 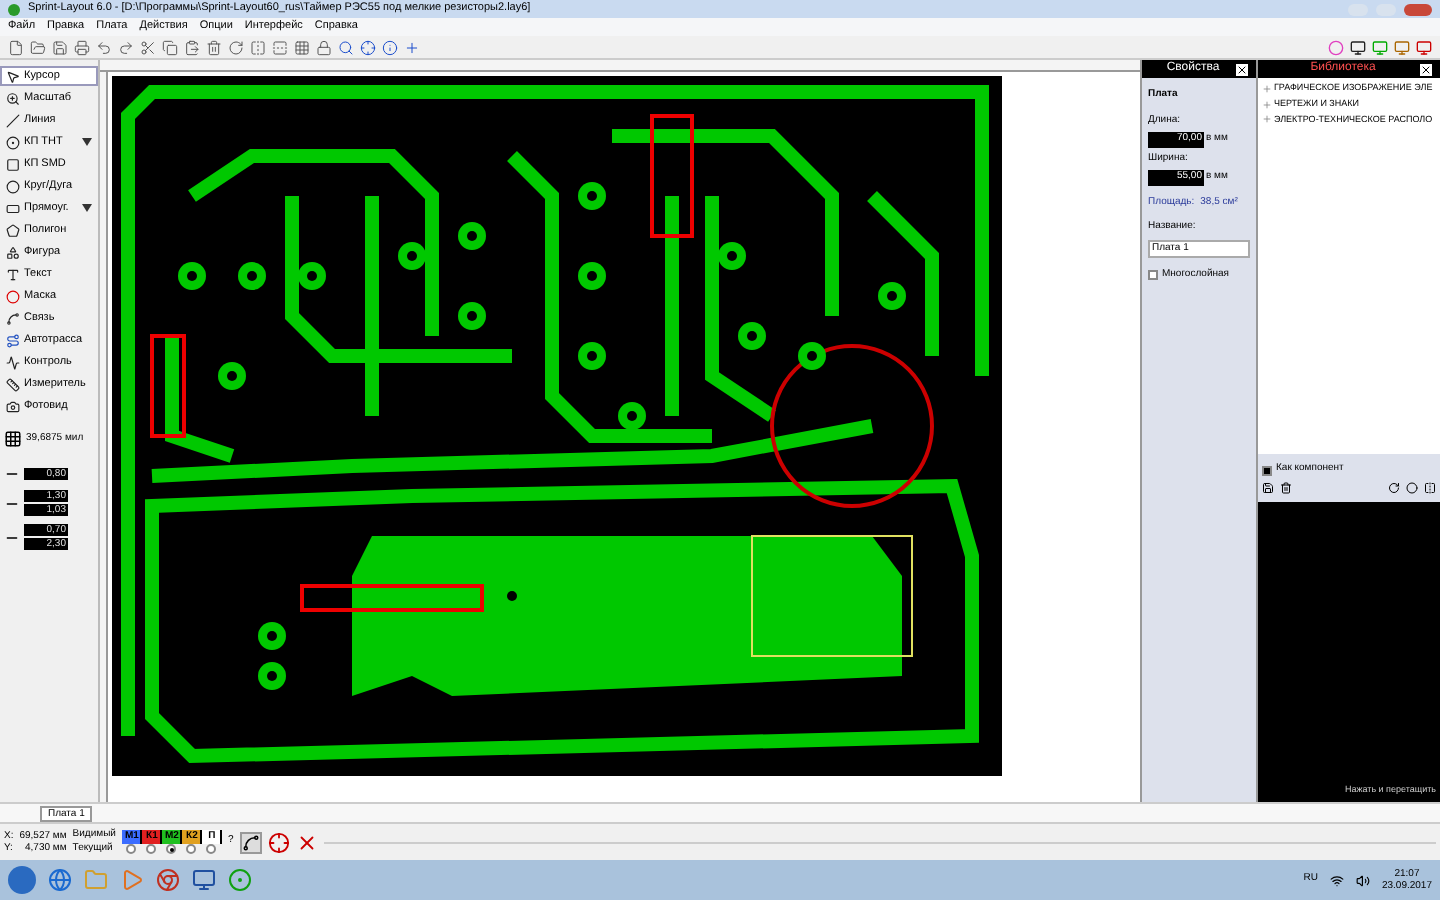 I want to click on app-logo-icon, so click(x=14, y=9).